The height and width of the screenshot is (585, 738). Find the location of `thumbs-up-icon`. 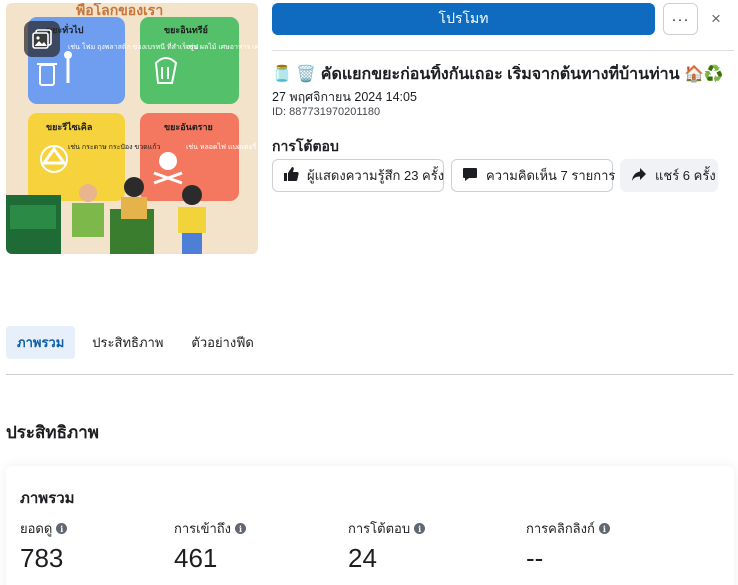

thumbs-up-icon is located at coordinates (291, 175).